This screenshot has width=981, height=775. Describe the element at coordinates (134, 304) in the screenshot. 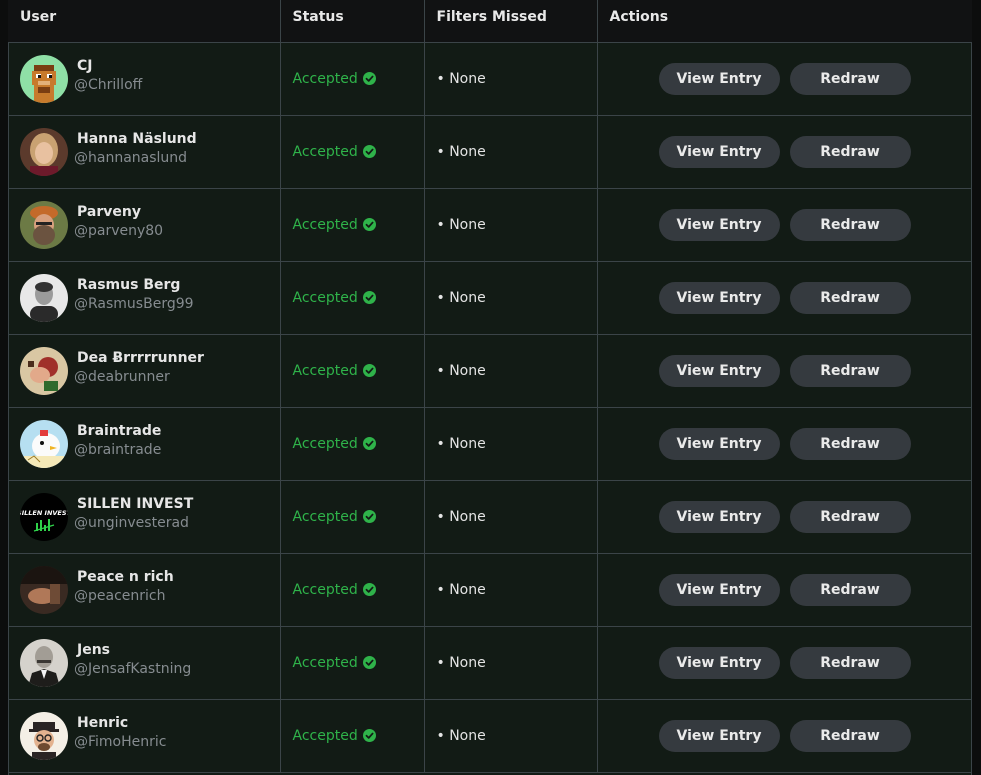

I see `user-handle: @RasmusBerg99` at that location.